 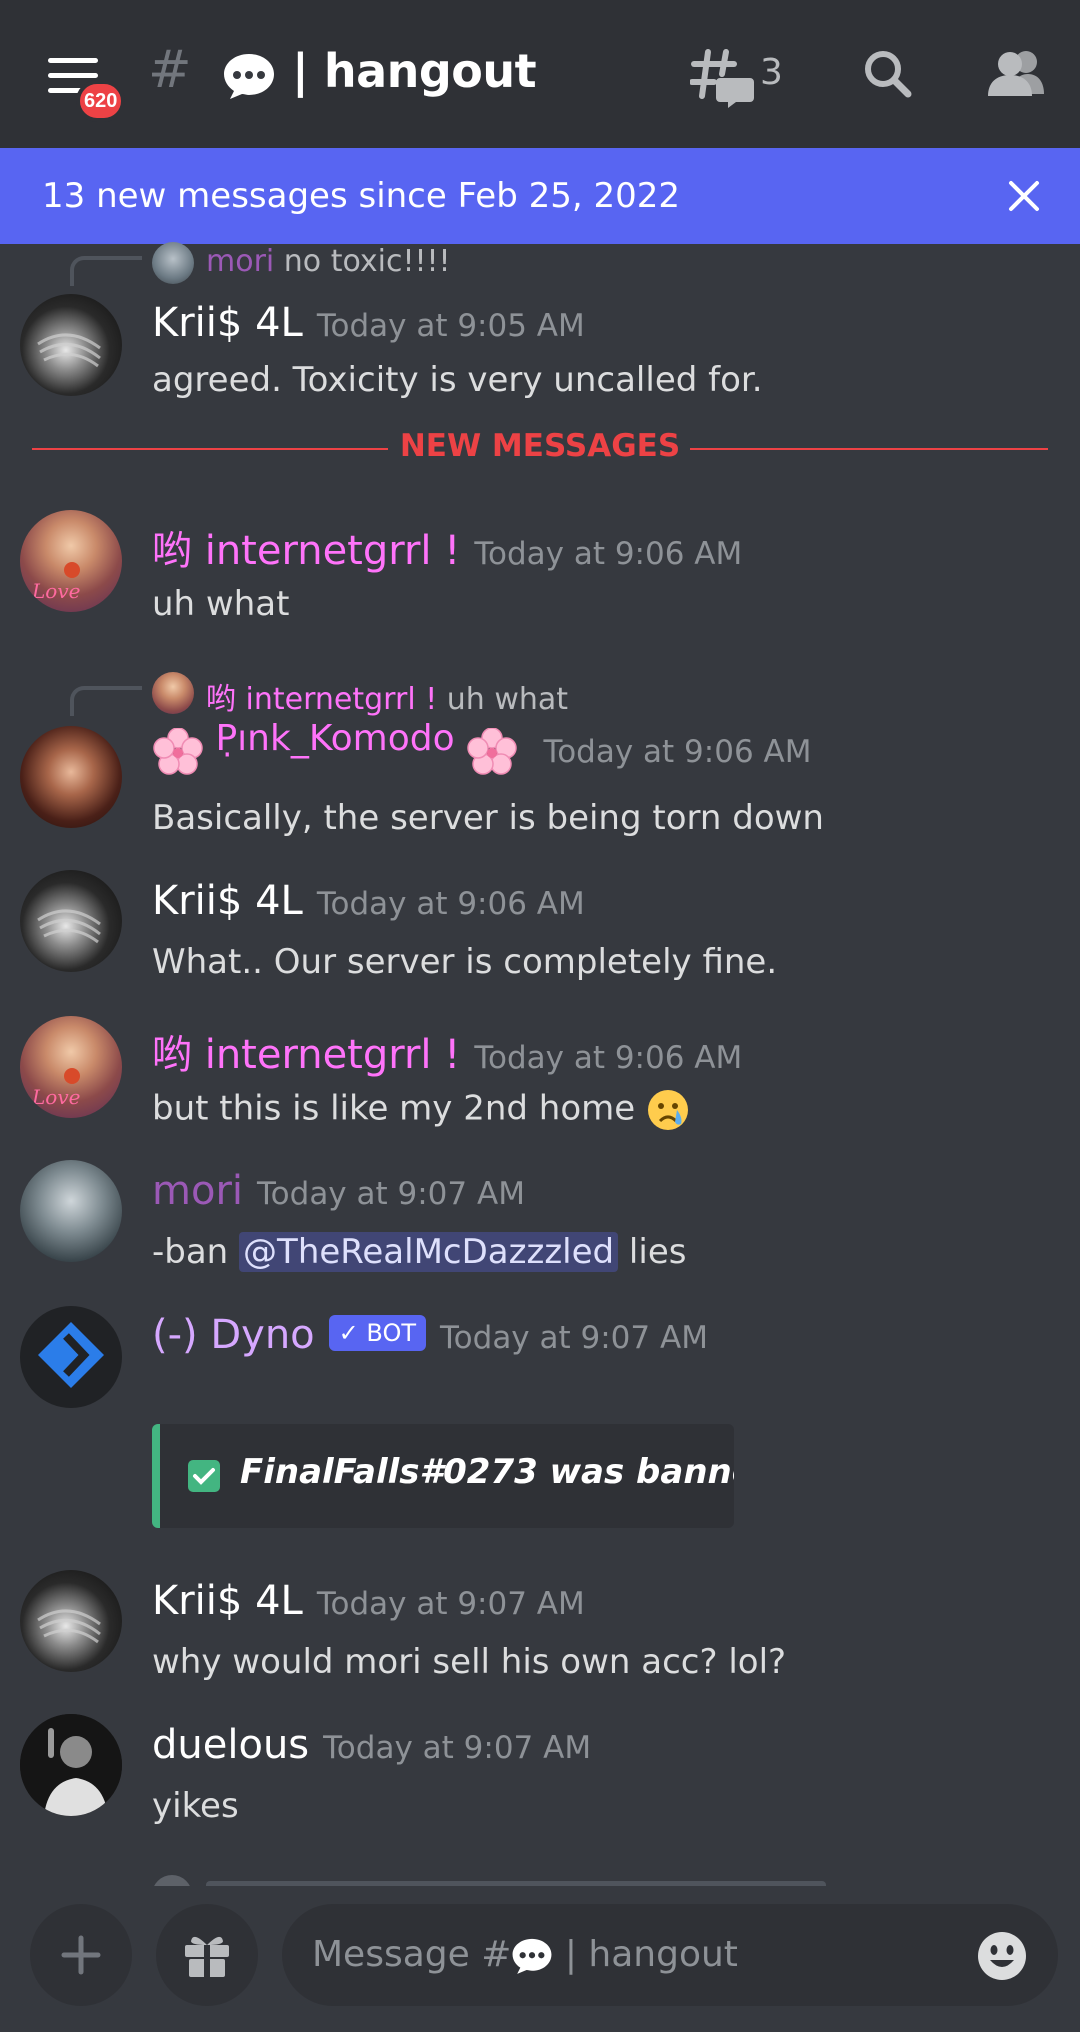 I want to click on timestamp: Today at 9:05 AM, so click(x=450, y=326).